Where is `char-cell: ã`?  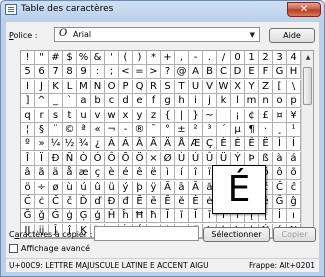
char-cell: ã is located at coordinates (42, 173).